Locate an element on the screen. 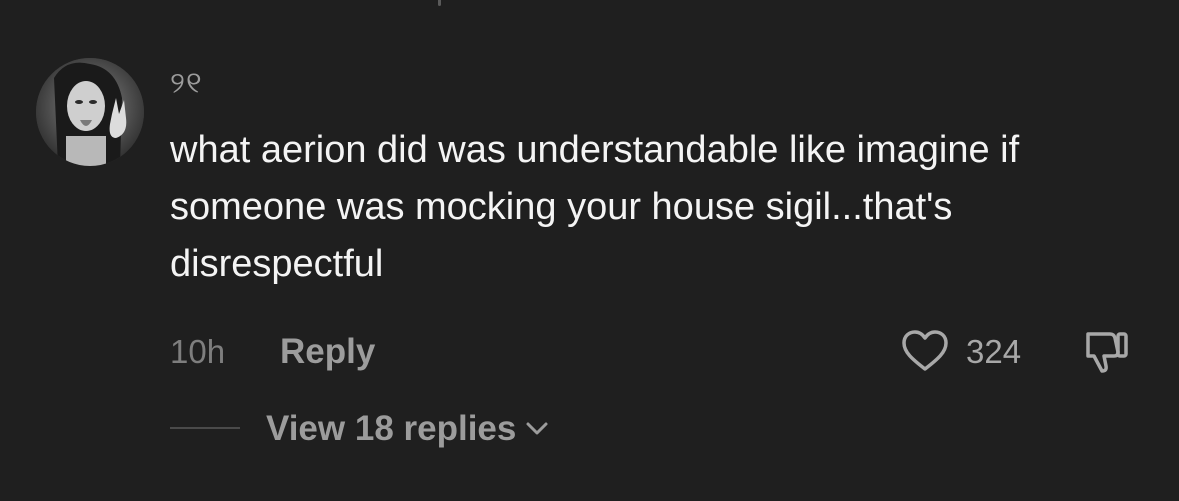 The image size is (1179, 501). avatar is located at coordinates (90, 112).